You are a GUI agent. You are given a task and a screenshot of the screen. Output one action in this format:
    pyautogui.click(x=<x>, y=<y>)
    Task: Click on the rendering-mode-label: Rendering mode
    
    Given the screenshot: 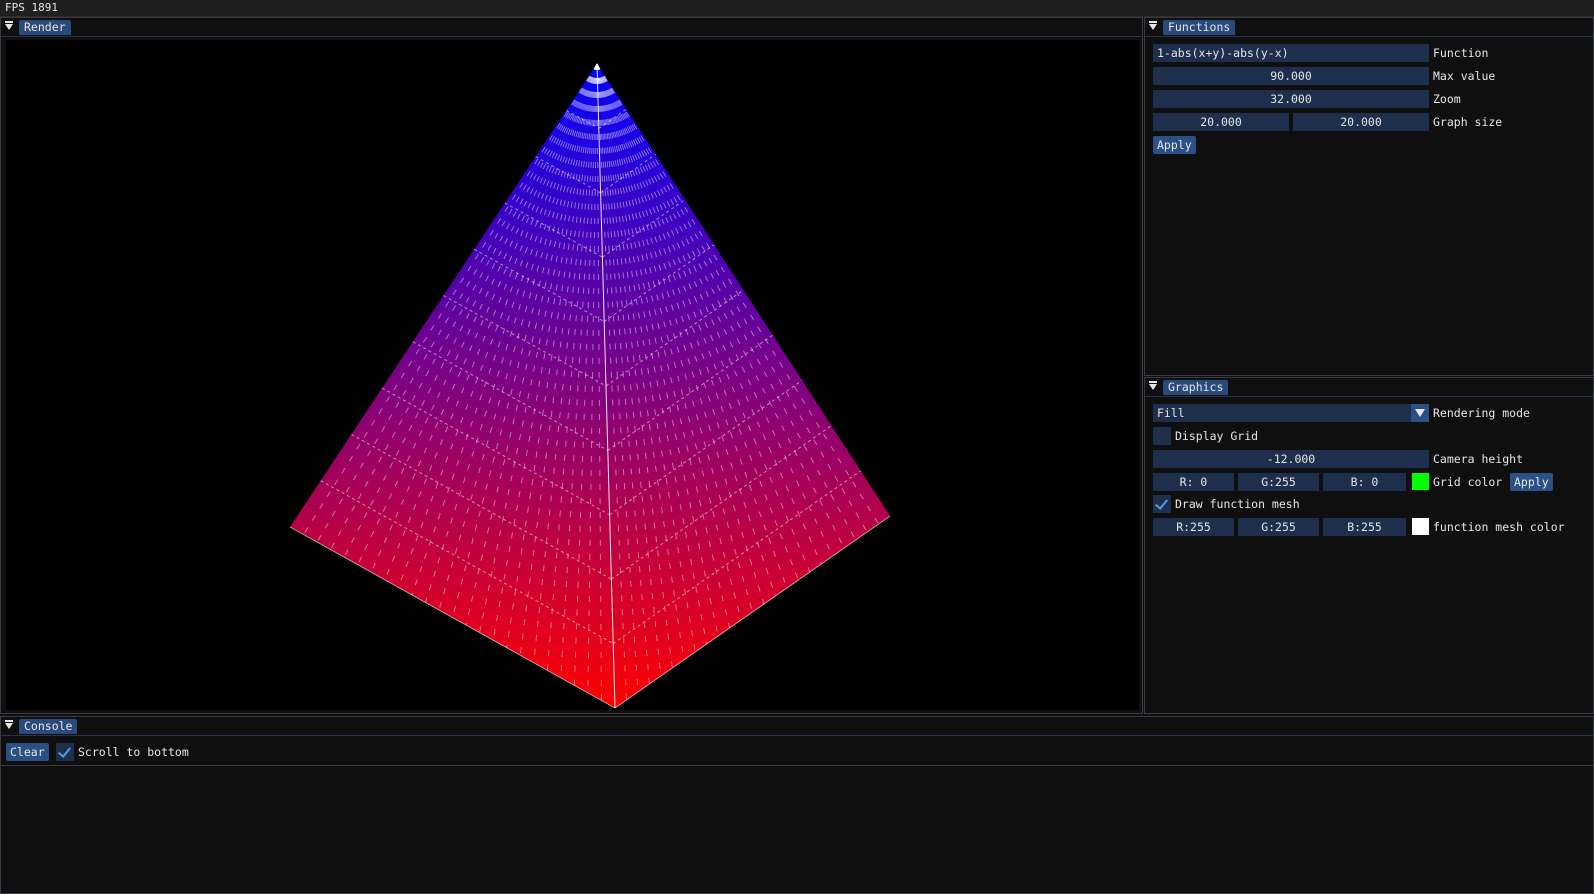 What is the action you would take?
    pyautogui.click(x=1481, y=413)
    